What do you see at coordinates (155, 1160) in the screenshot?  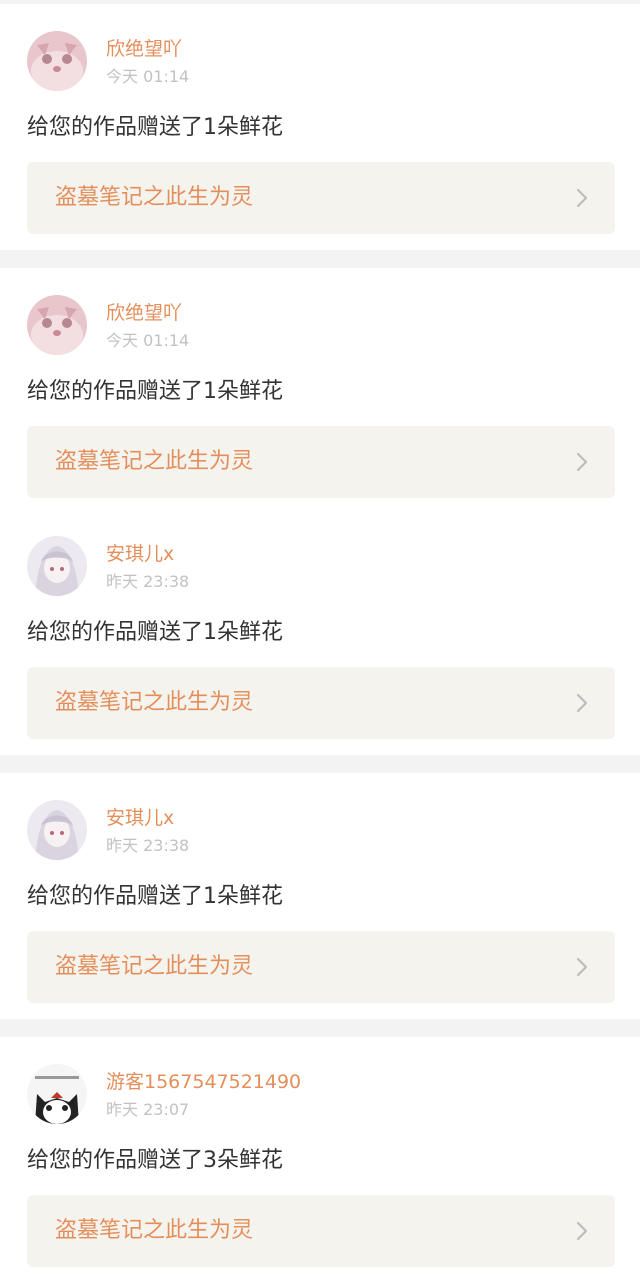 I see `gift-message: 给您的作品赠送了3朵鲜花` at bounding box center [155, 1160].